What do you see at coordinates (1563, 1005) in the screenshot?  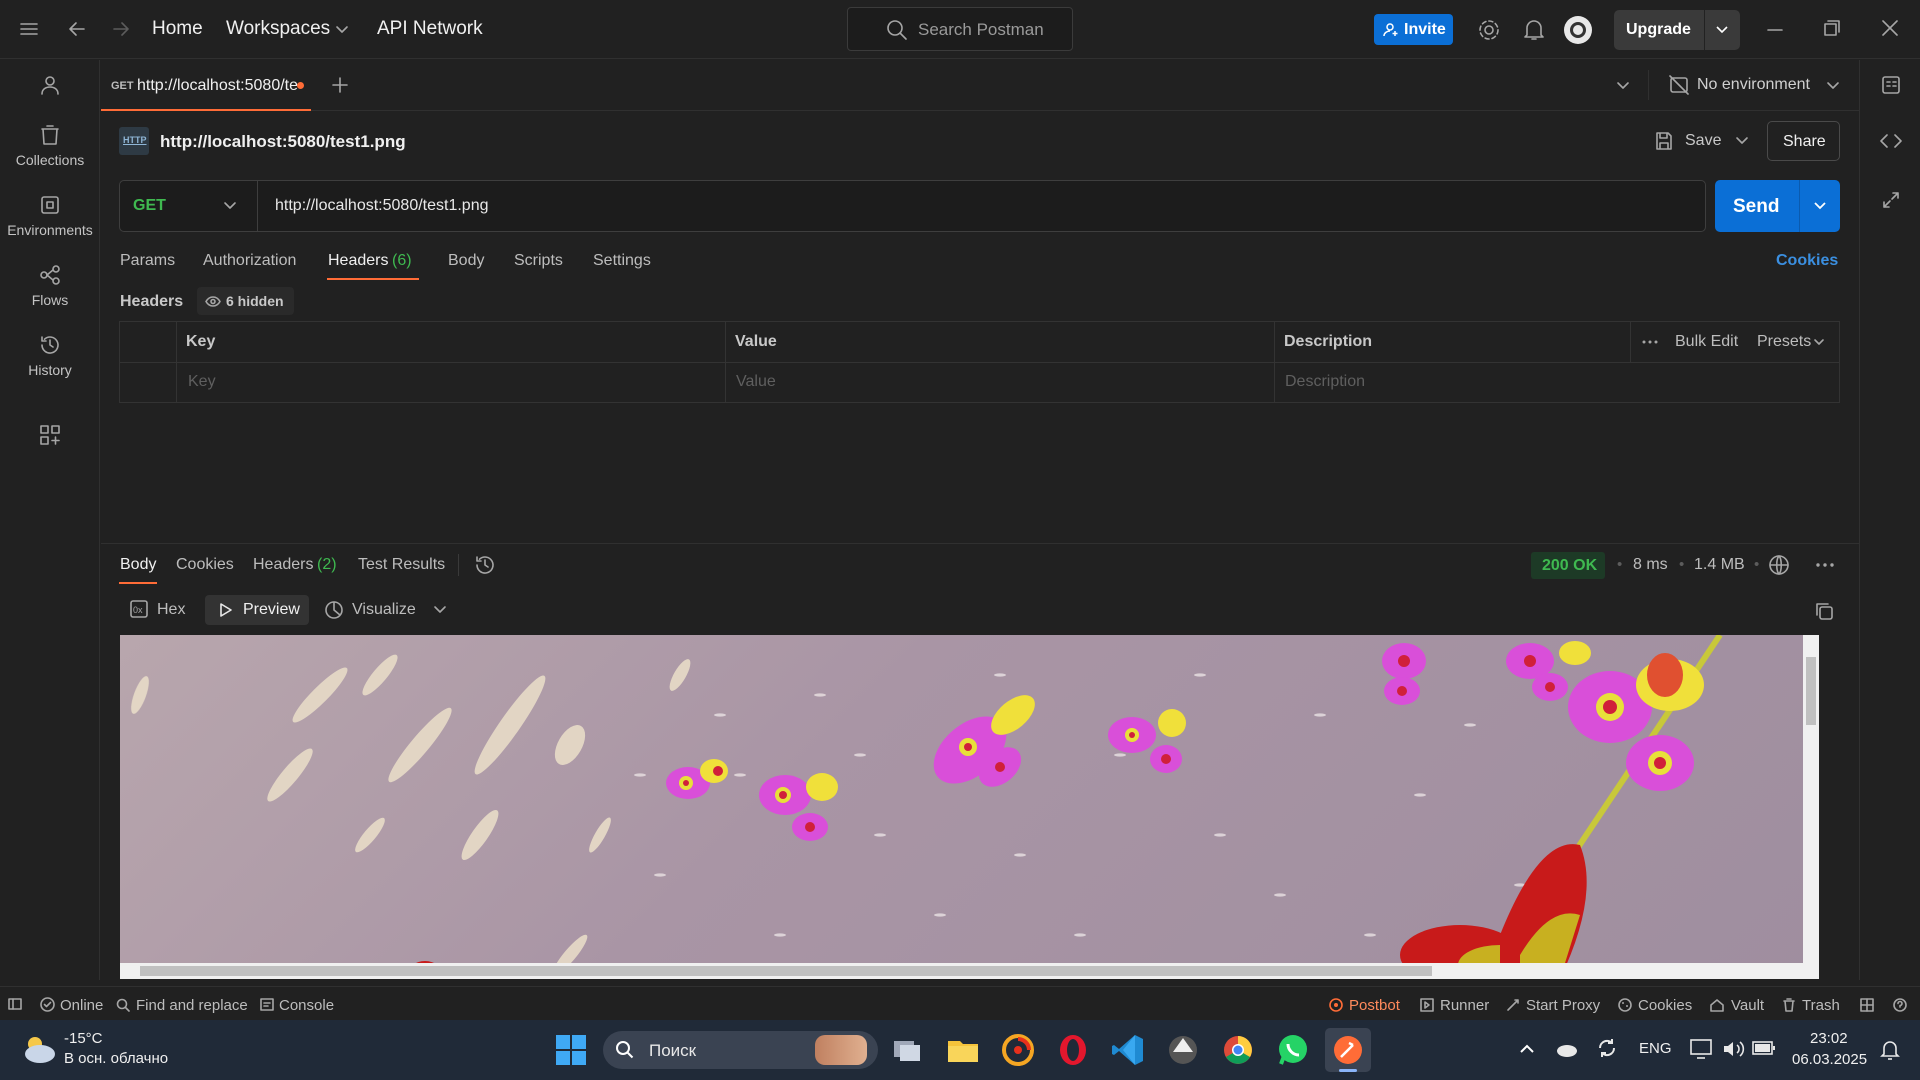 I see `start-proxy-button: Start Proxy` at bounding box center [1563, 1005].